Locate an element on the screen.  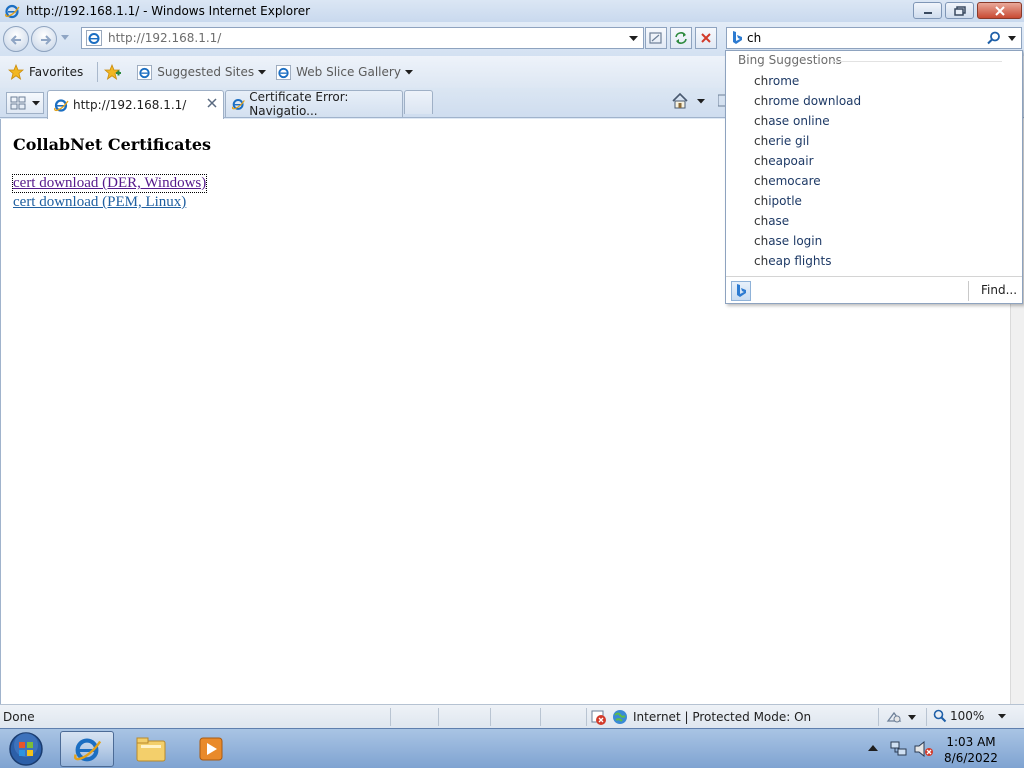
compatibility-view-button is located at coordinates (656, 38).